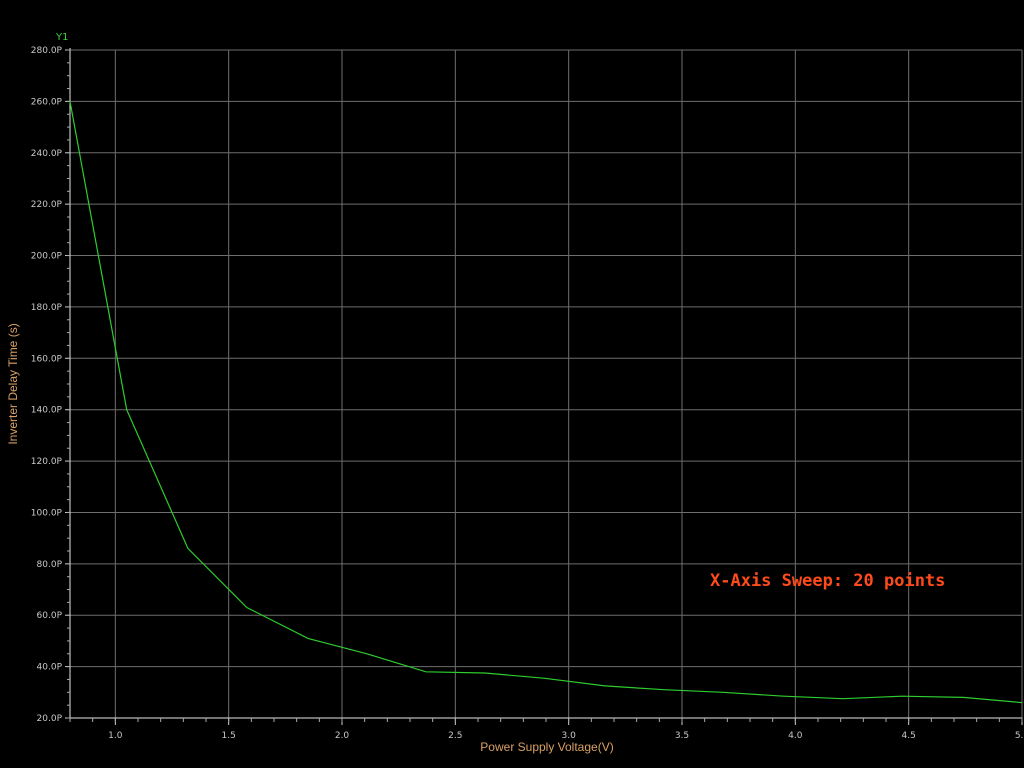  What do you see at coordinates (47, 308) in the screenshot?
I see `y-tick-label: 180.0P` at bounding box center [47, 308].